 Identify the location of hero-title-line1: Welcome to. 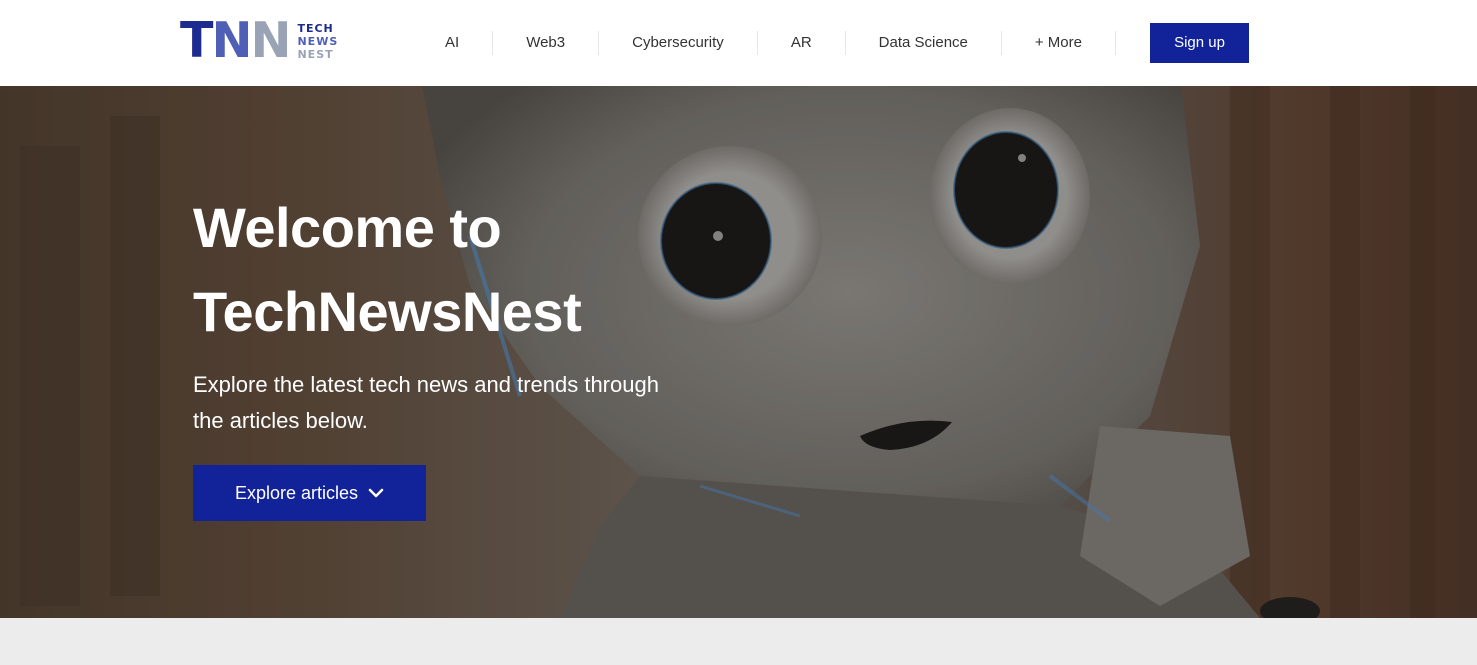
(347, 227).